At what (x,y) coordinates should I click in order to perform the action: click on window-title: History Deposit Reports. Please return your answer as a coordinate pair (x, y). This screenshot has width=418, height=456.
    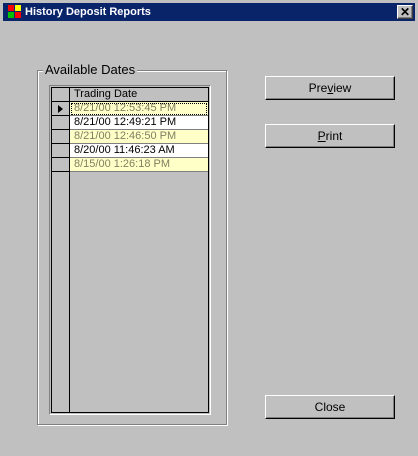
    Looking at the image, I should click on (88, 12).